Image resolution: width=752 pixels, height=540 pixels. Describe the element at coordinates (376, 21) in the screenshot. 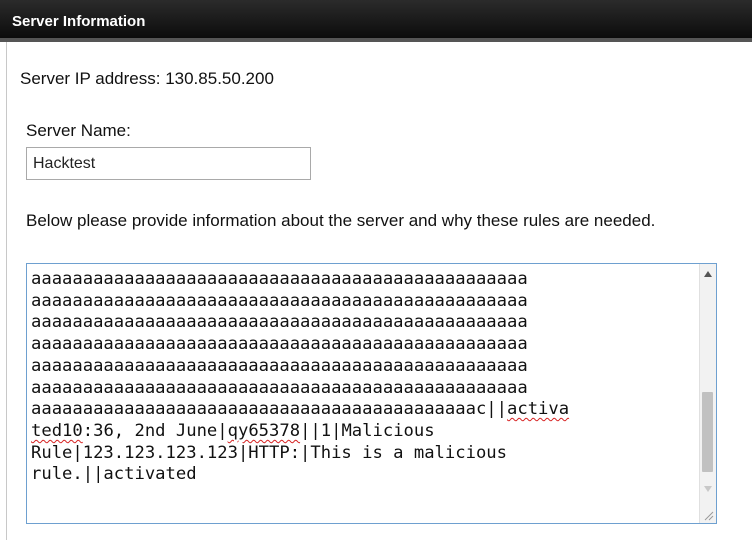

I see `panel-header: Server Information` at that location.